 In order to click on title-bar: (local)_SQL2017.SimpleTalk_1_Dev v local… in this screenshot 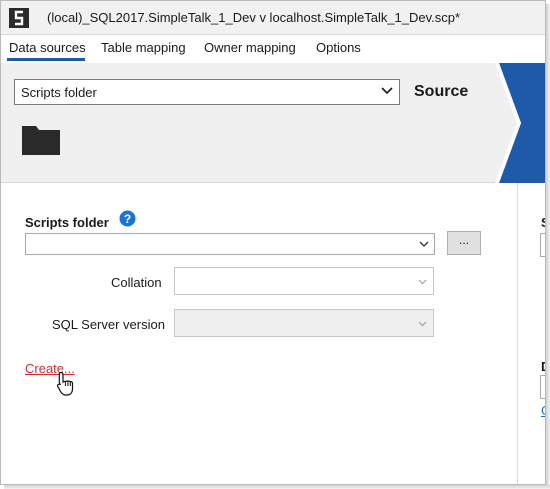, I will do `click(273, 18)`.